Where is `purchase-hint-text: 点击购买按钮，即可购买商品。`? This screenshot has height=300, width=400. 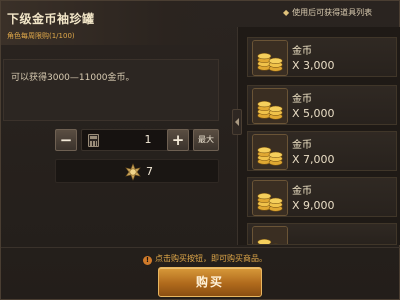
purchase-hint-text: 点击购买按钮，即可购买商品。 is located at coordinates (211, 258).